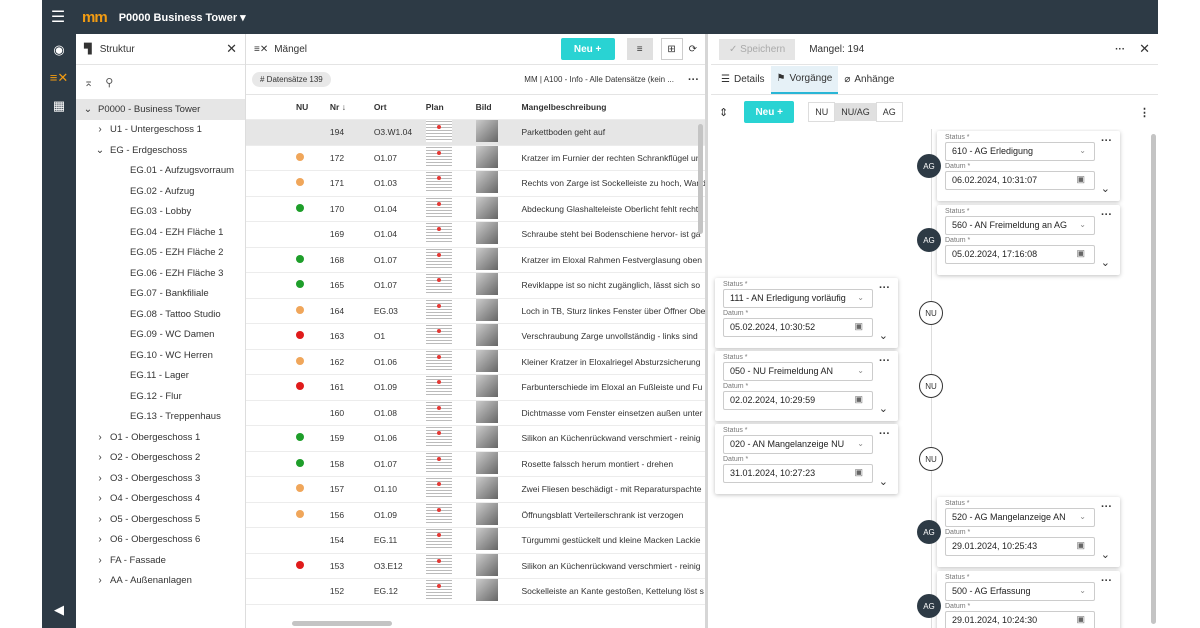 The height and width of the screenshot is (628, 1200). I want to click on tab-anhaenge: ⌀ Anhänge, so click(869, 80).